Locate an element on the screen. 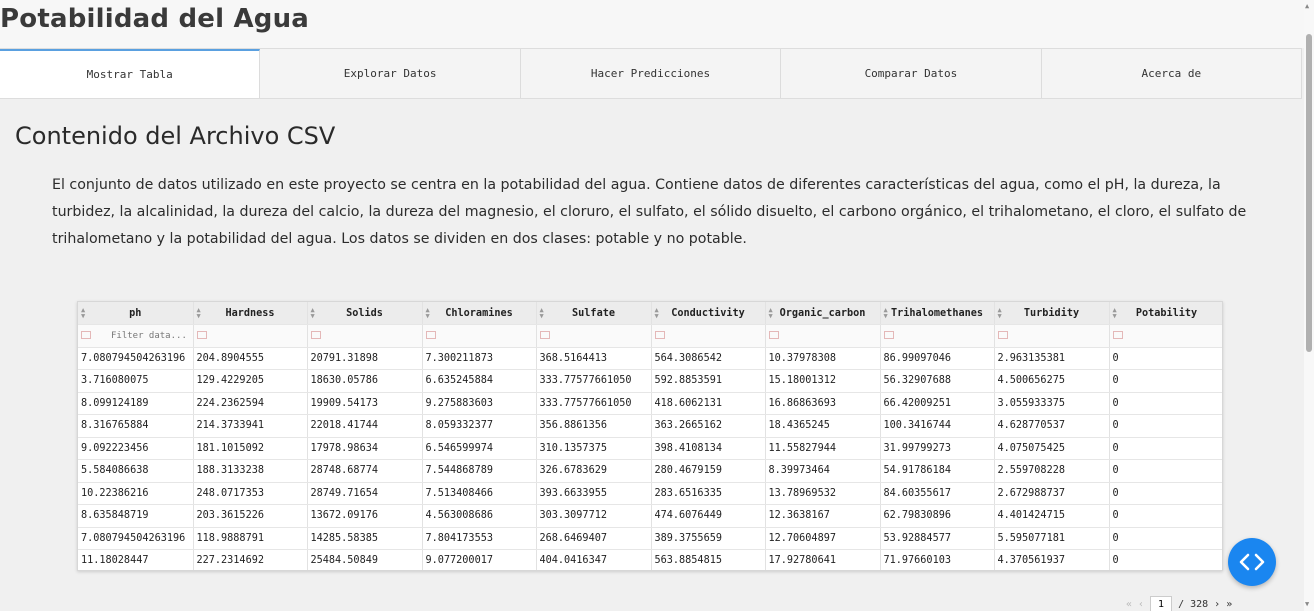  table-cell: 25484.50849 is located at coordinates (365, 559).